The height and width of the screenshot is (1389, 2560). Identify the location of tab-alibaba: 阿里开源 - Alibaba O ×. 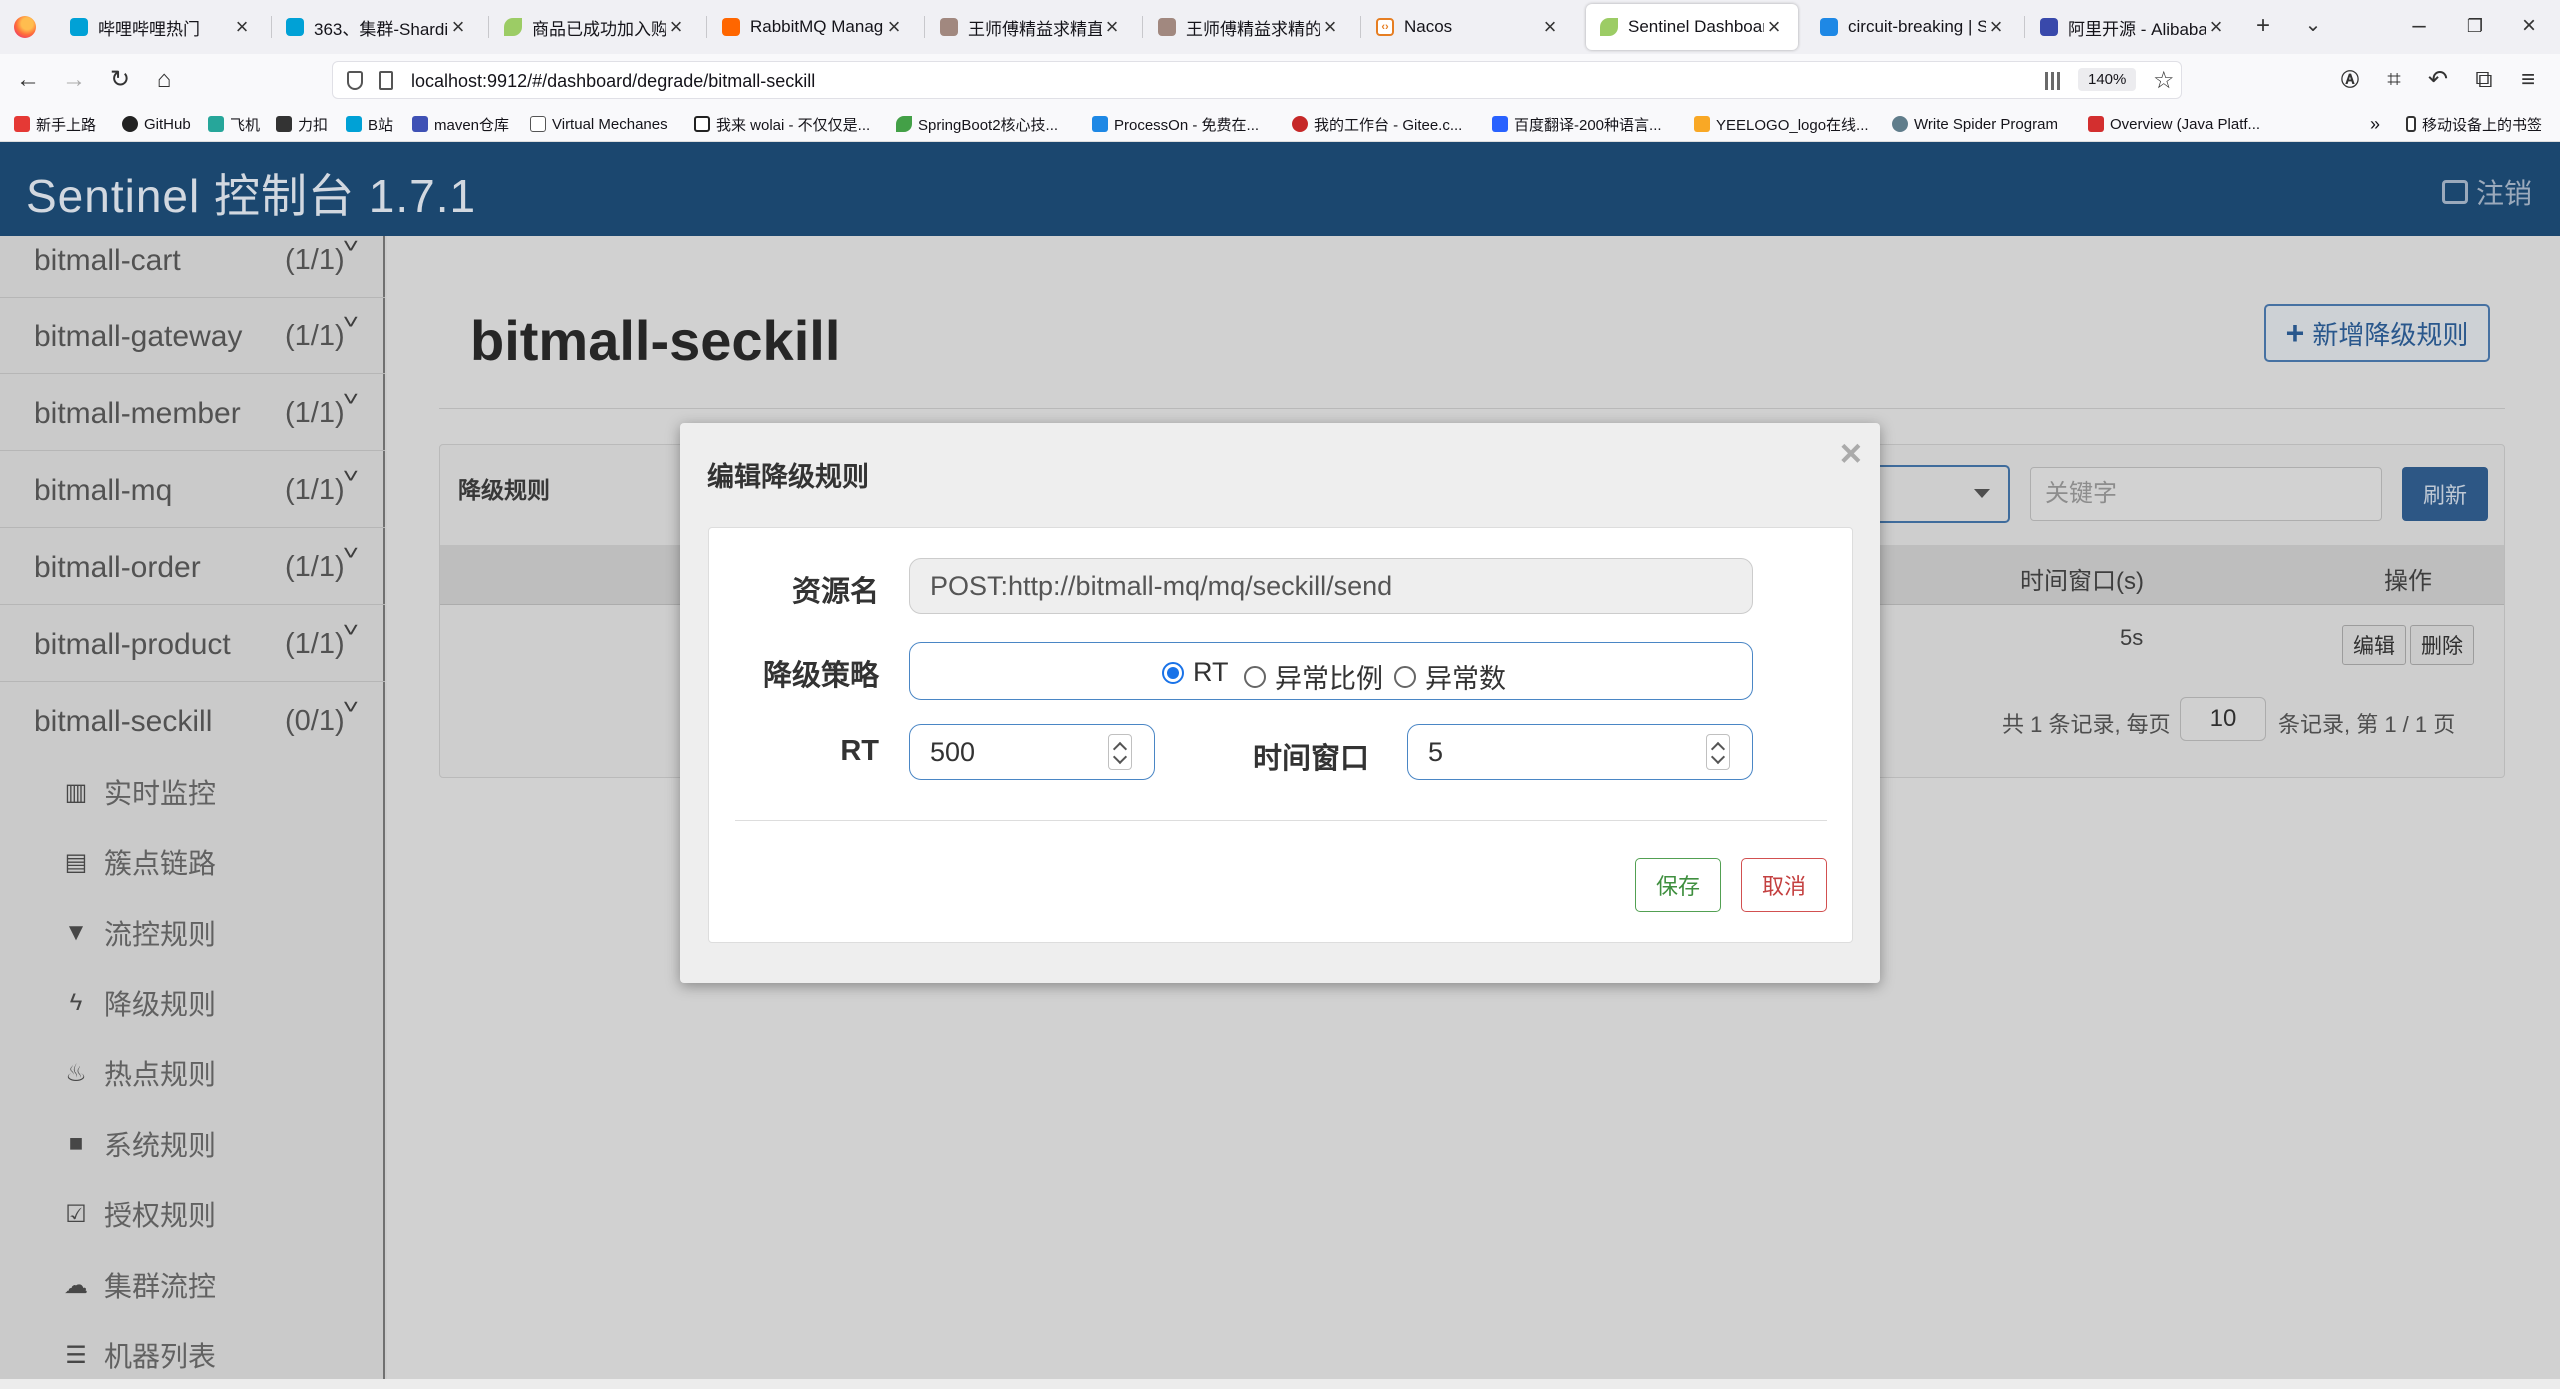
(2133, 27).